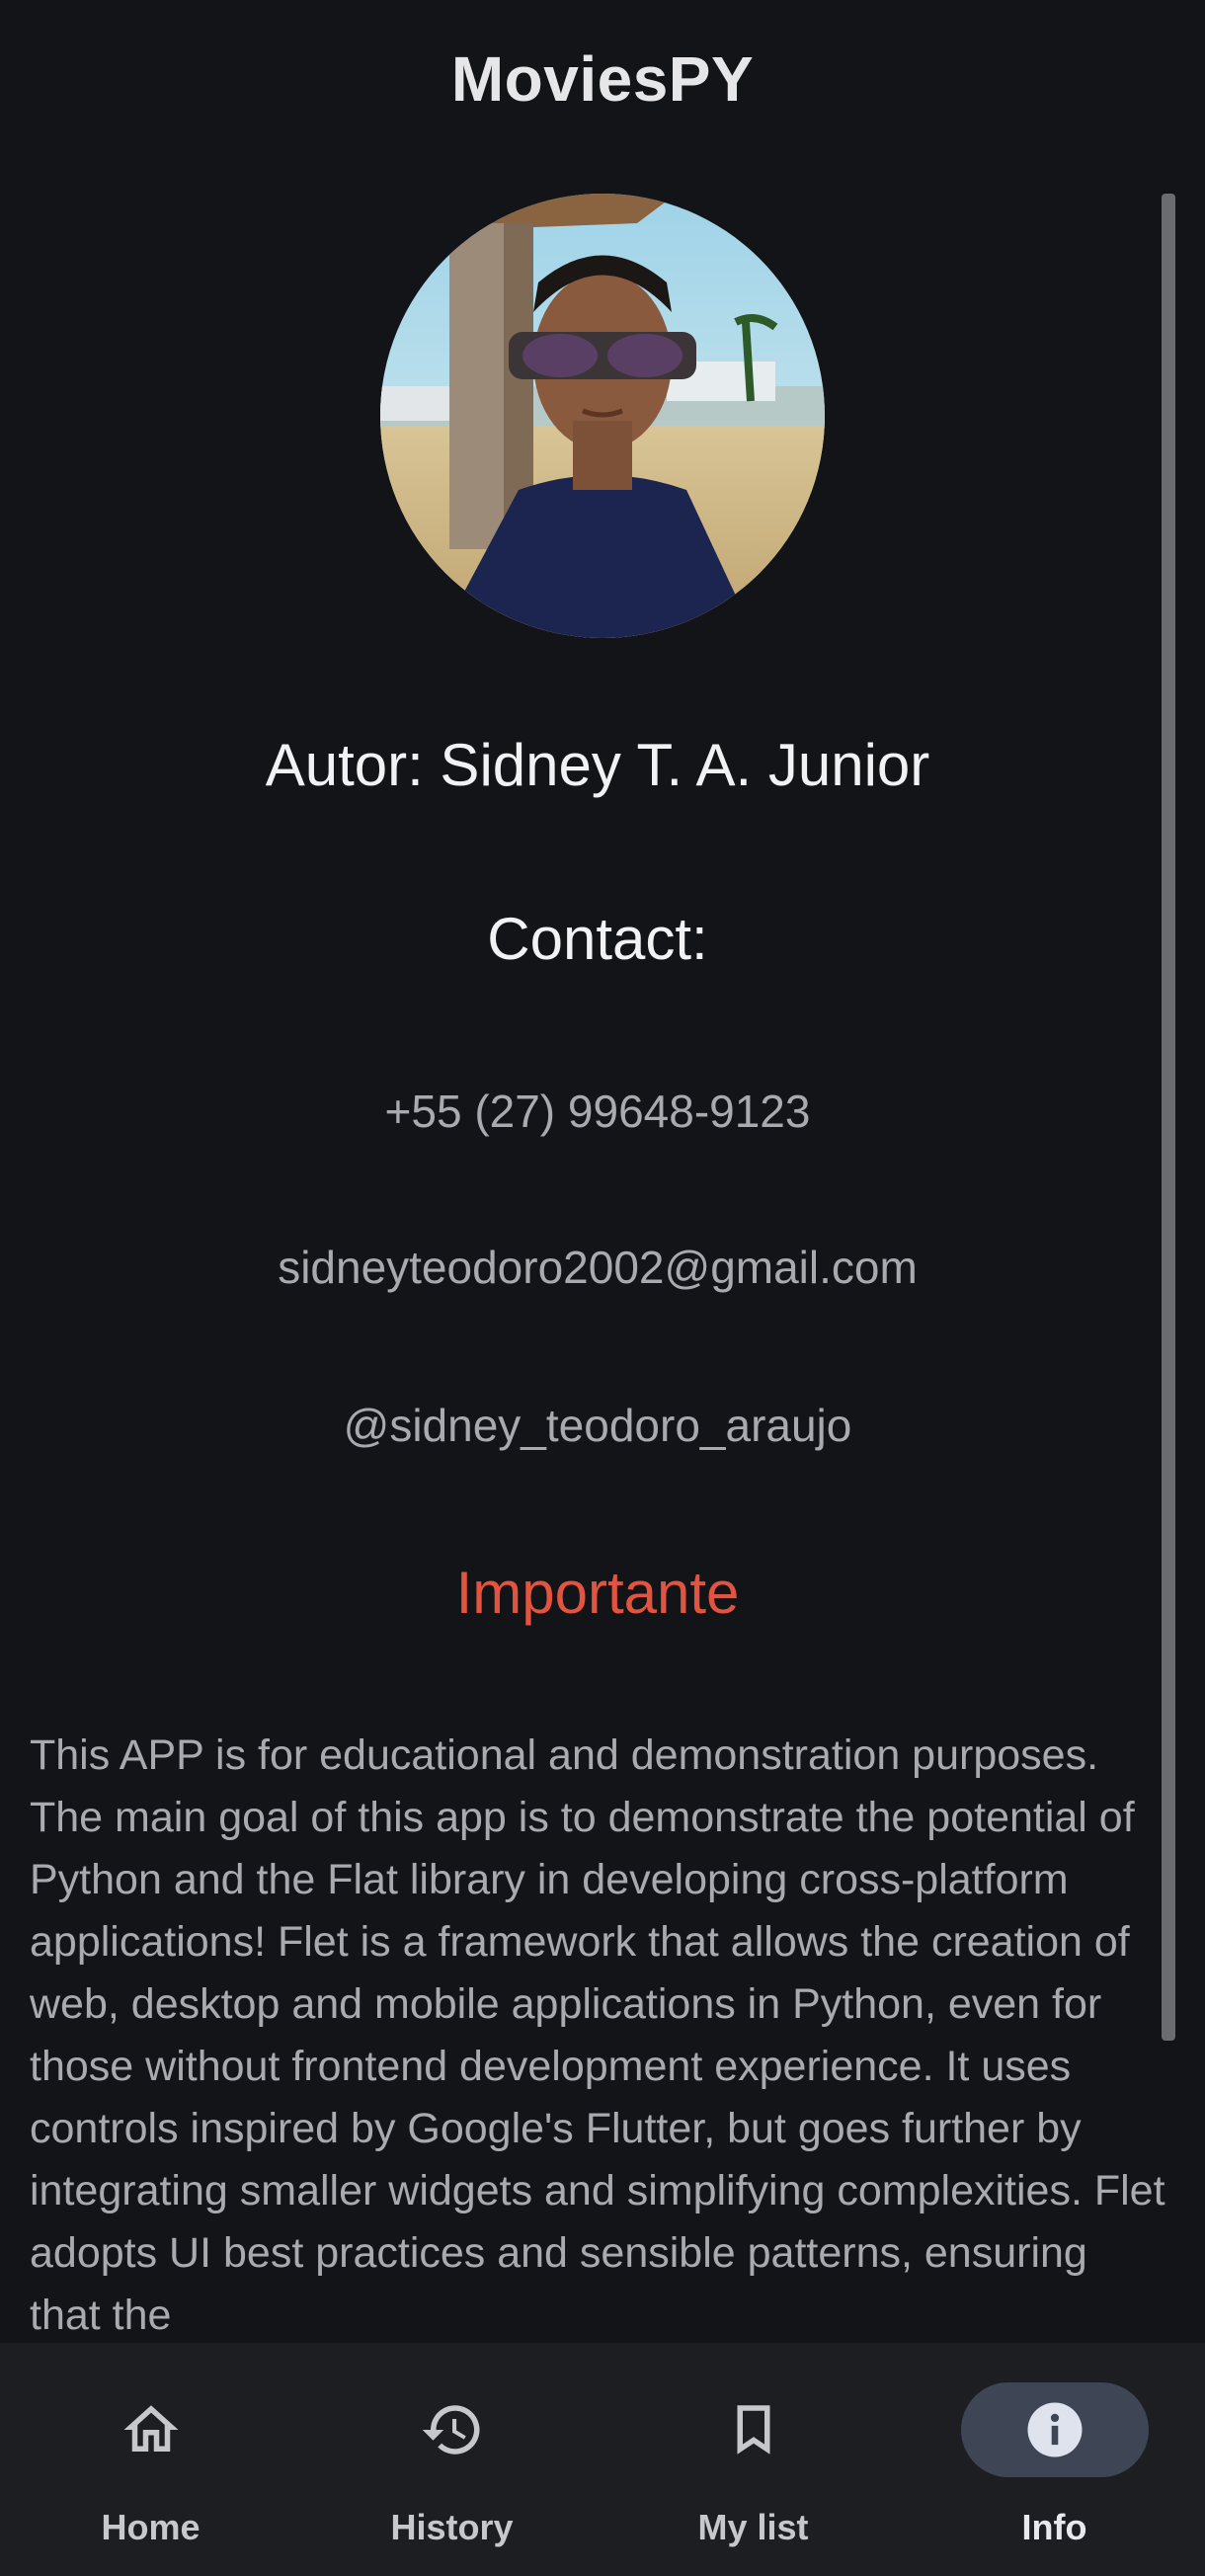 The height and width of the screenshot is (2576, 1205). I want to click on nav-item-history: History, so click(451, 2459).